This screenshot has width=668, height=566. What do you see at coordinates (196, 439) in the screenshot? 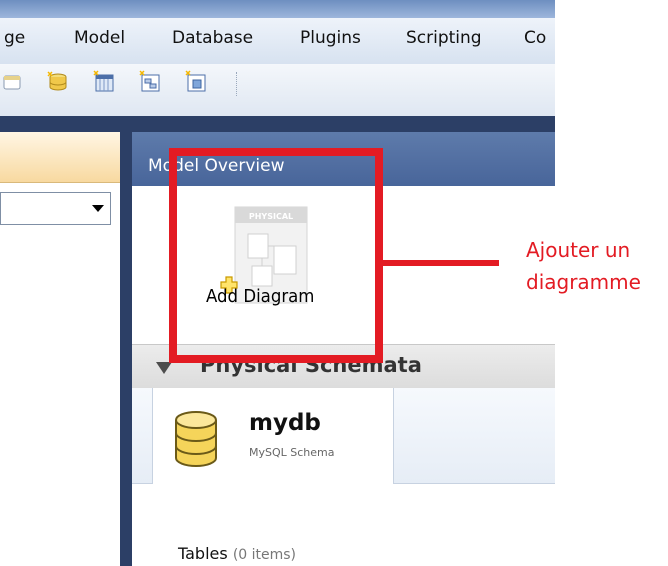
I see `database-icon` at bounding box center [196, 439].